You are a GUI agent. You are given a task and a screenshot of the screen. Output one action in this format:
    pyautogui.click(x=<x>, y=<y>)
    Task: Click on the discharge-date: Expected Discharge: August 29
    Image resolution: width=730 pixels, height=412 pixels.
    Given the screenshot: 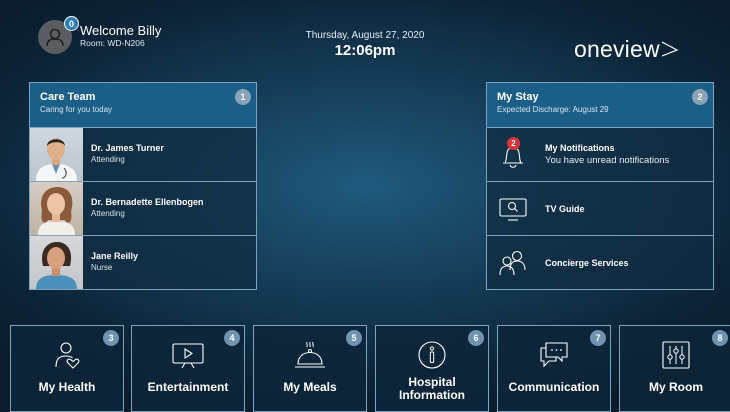 What is the action you would take?
    pyautogui.click(x=553, y=109)
    